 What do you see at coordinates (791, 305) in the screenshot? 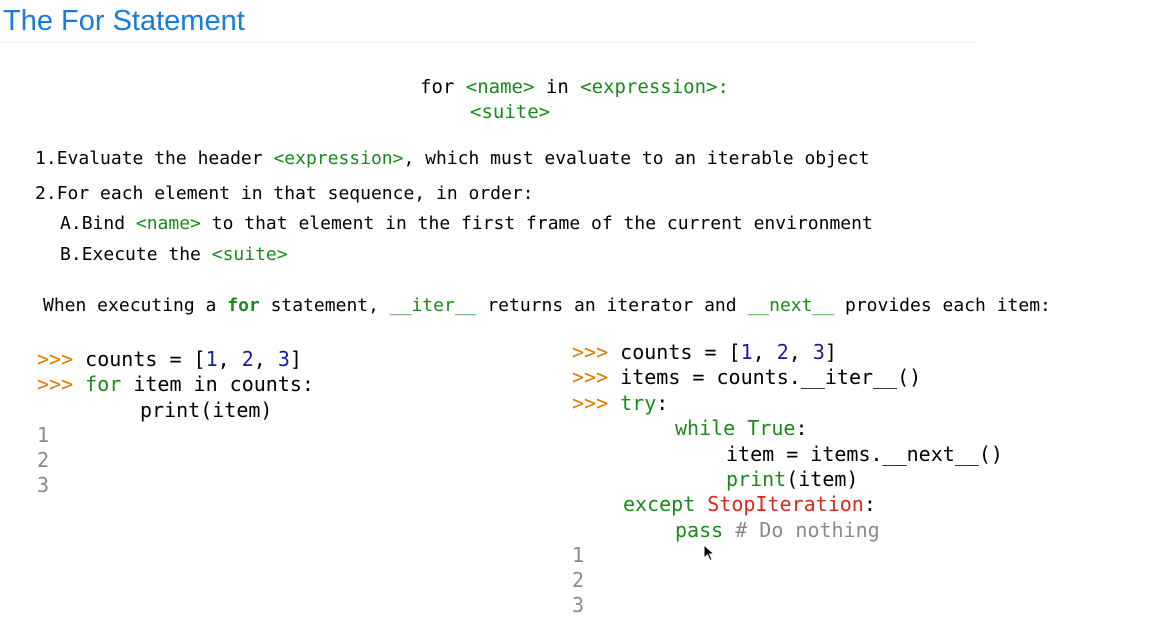
I see `iteration-note-next: __next__` at bounding box center [791, 305].